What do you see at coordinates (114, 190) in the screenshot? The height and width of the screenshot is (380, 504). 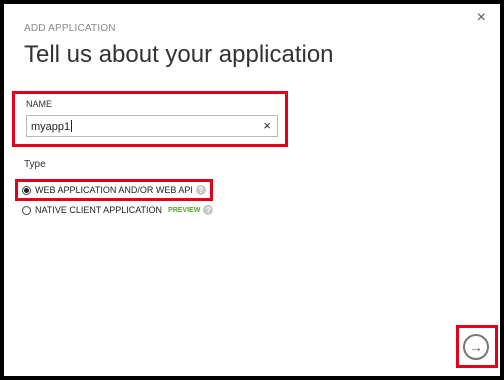 I see `highlight-box-web-option` at bounding box center [114, 190].